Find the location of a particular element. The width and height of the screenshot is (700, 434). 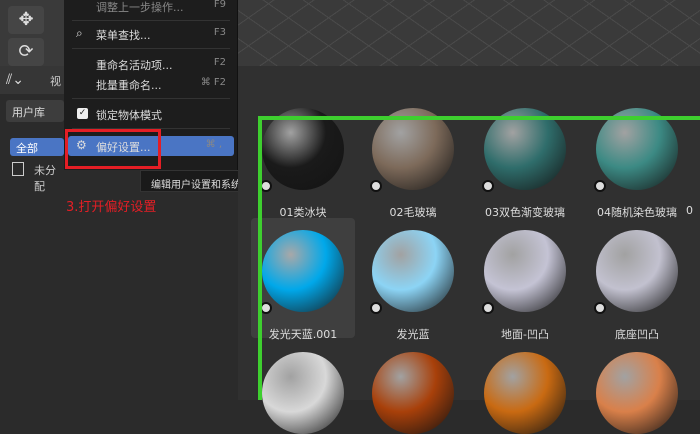

checkbox-checked-icon: ✓ is located at coordinates (82, 113).